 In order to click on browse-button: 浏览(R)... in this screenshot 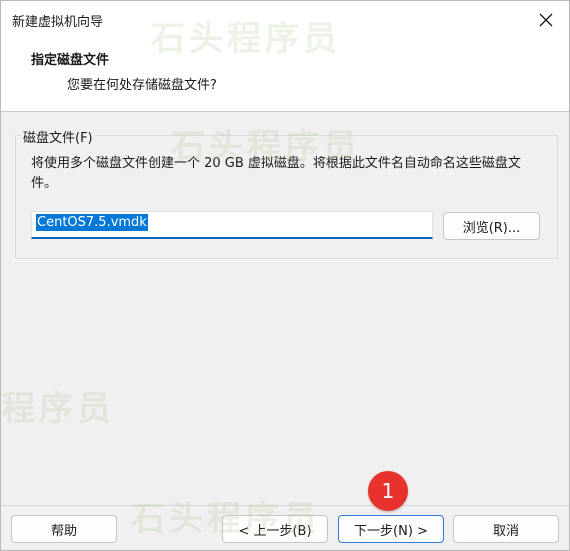, I will do `click(491, 226)`.